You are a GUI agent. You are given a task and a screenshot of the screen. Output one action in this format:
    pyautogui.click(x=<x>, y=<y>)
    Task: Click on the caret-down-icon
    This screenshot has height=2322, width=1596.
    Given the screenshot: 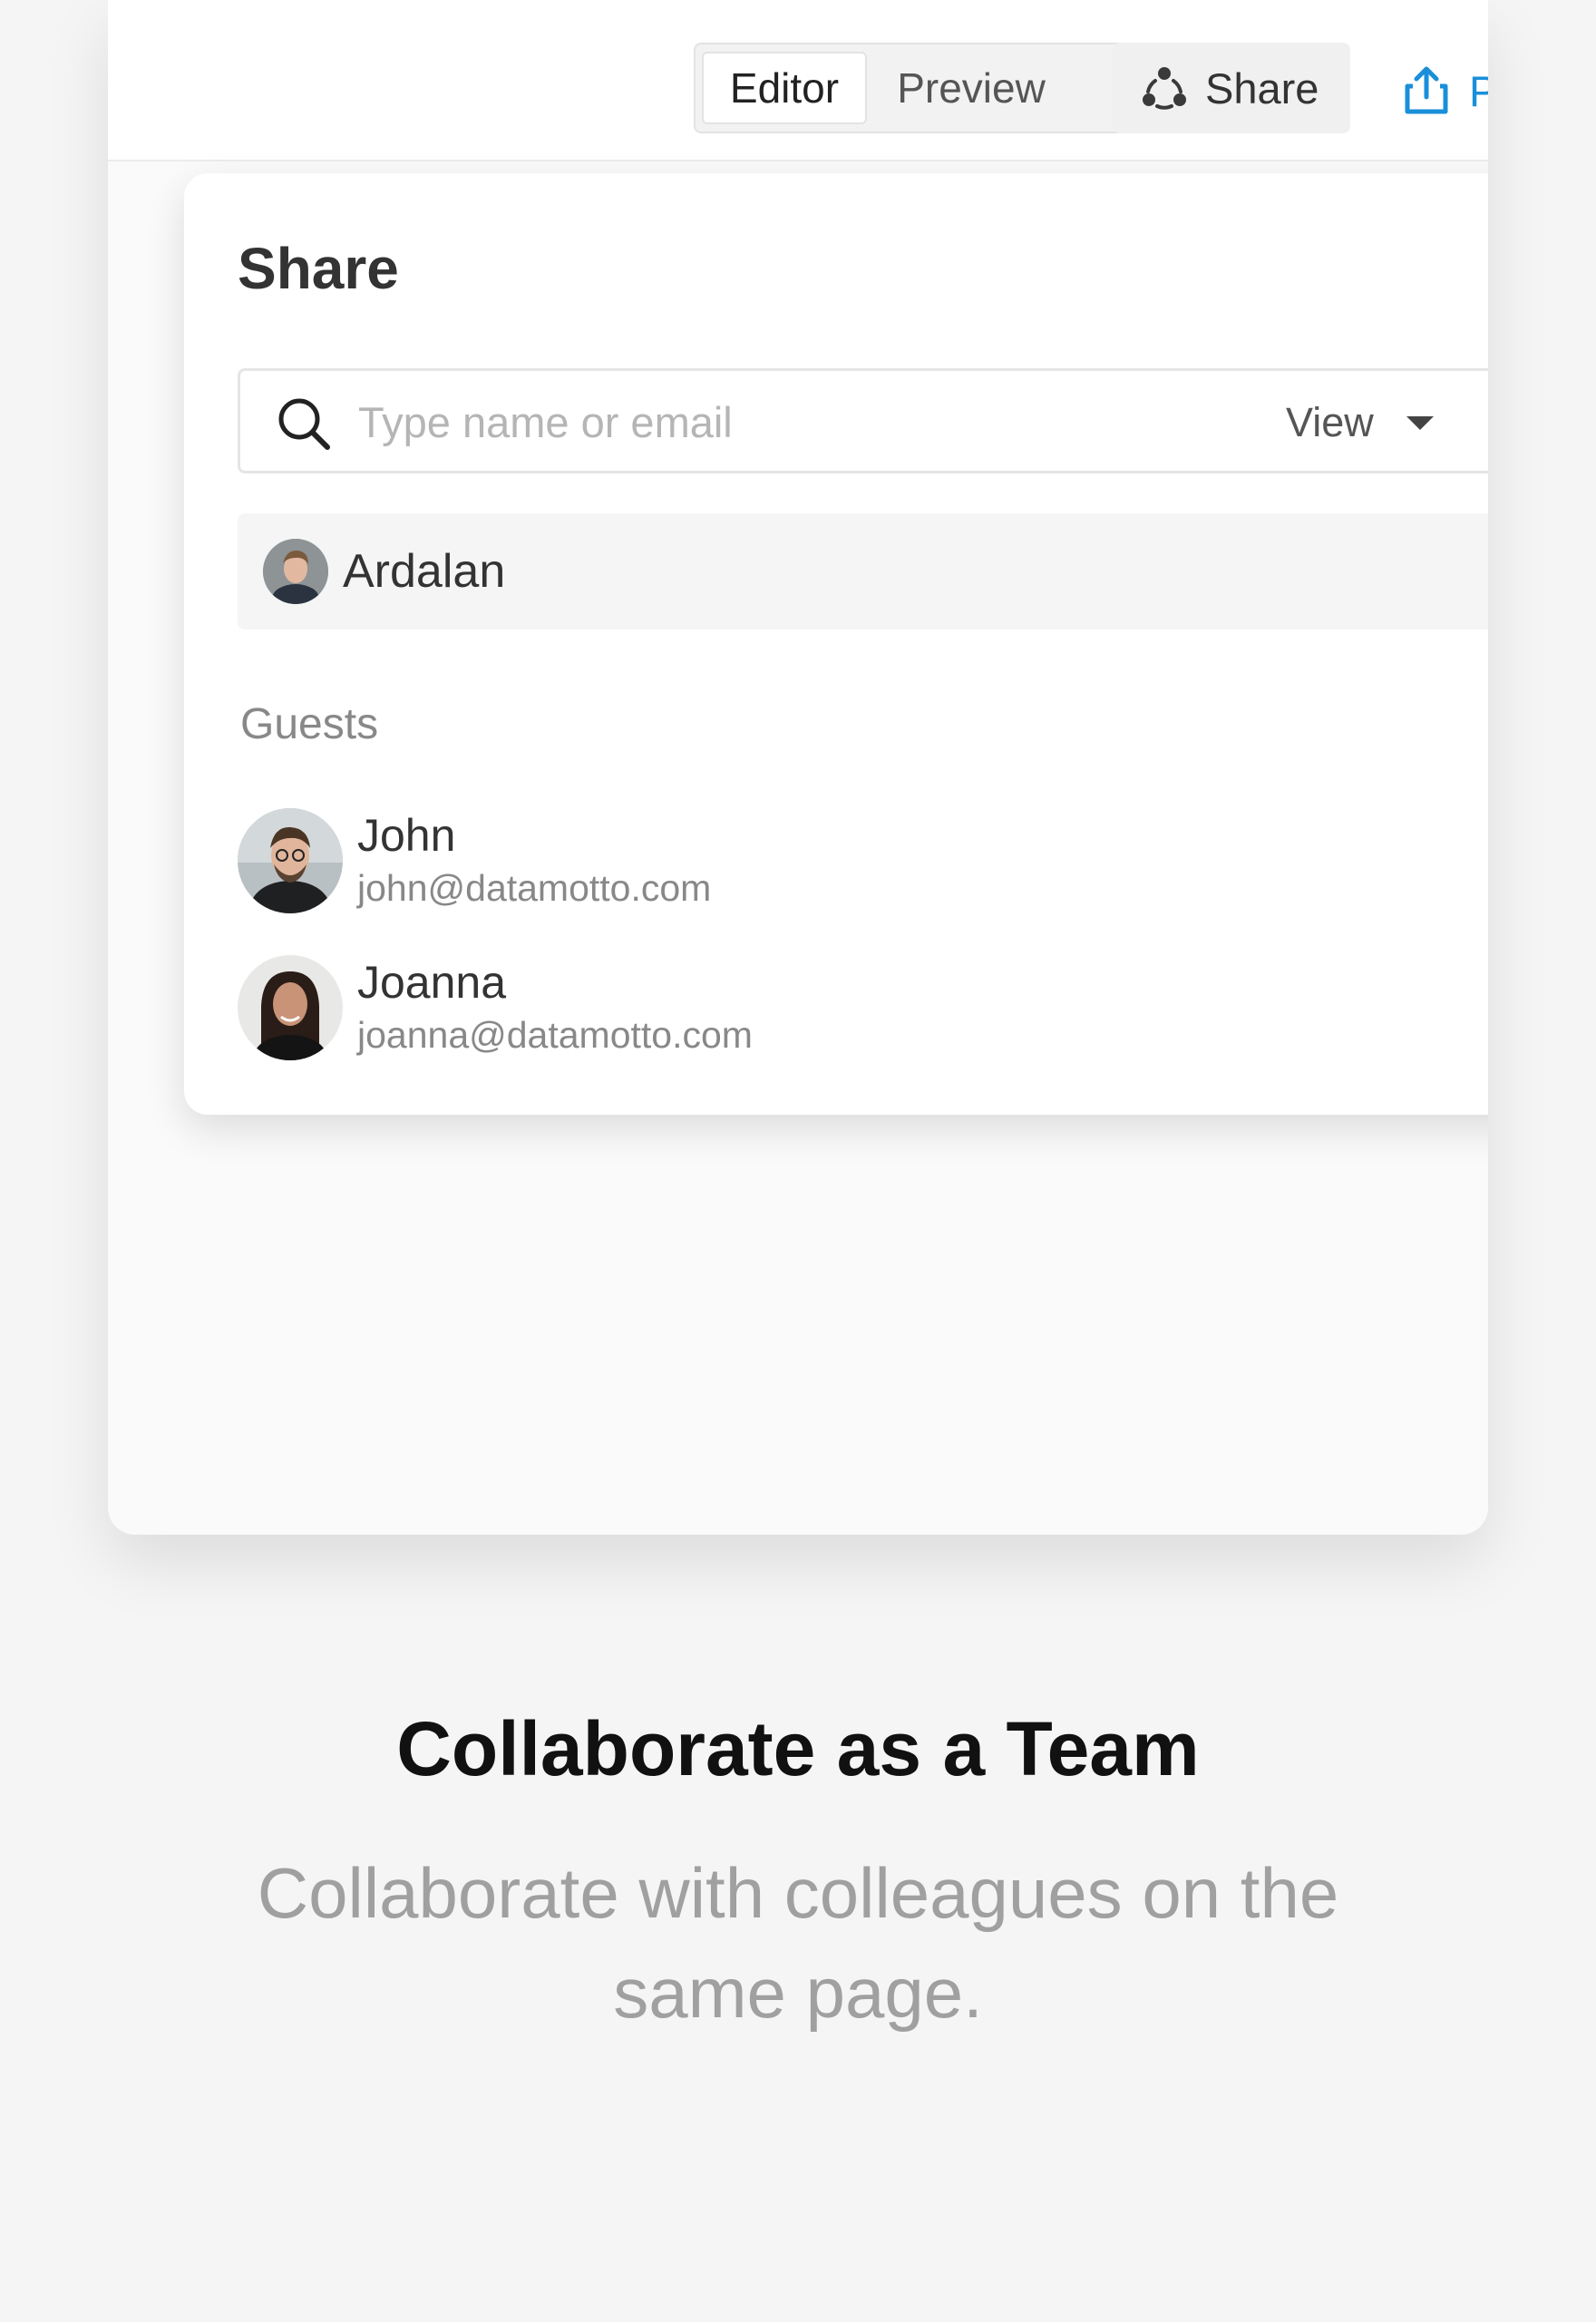 What is the action you would take?
    pyautogui.click(x=1420, y=423)
    